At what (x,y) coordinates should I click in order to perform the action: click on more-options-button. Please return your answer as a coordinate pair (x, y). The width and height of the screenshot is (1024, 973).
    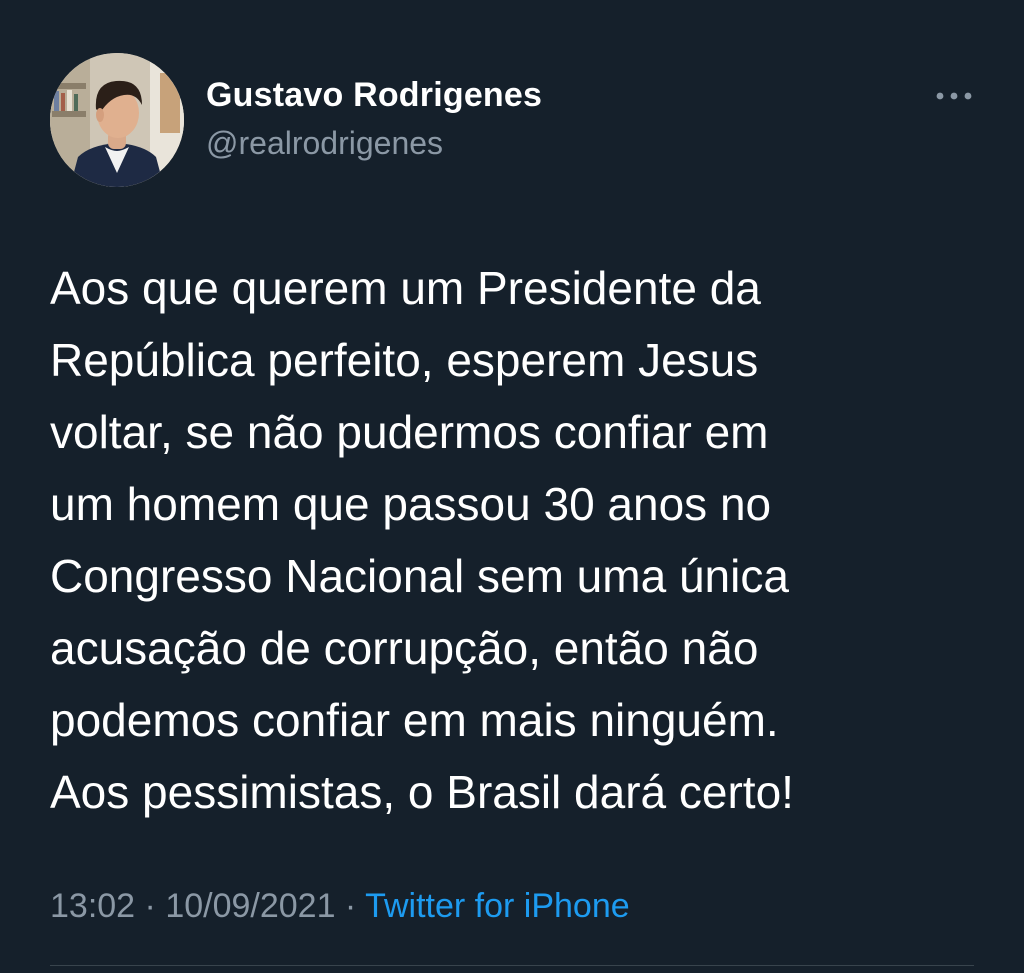
    Looking at the image, I should click on (954, 96).